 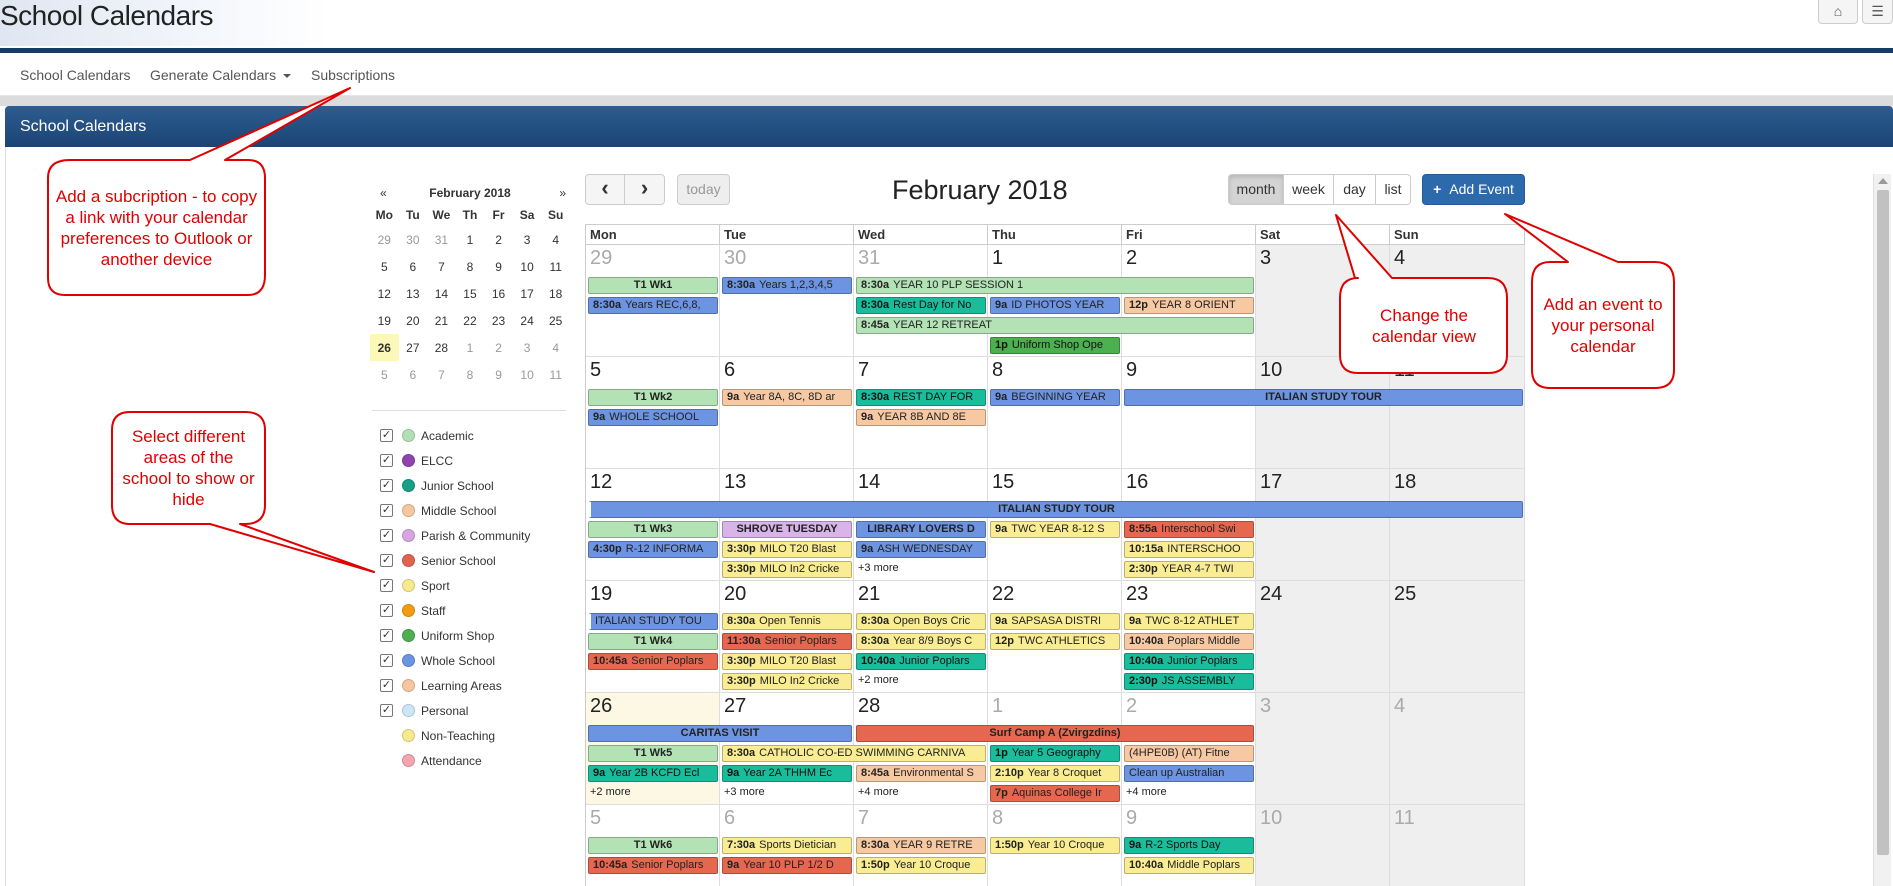 What do you see at coordinates (490, 736) in the screenshot?
I see `filter-item: Non-Teaching` at bounding box center [490, 736].